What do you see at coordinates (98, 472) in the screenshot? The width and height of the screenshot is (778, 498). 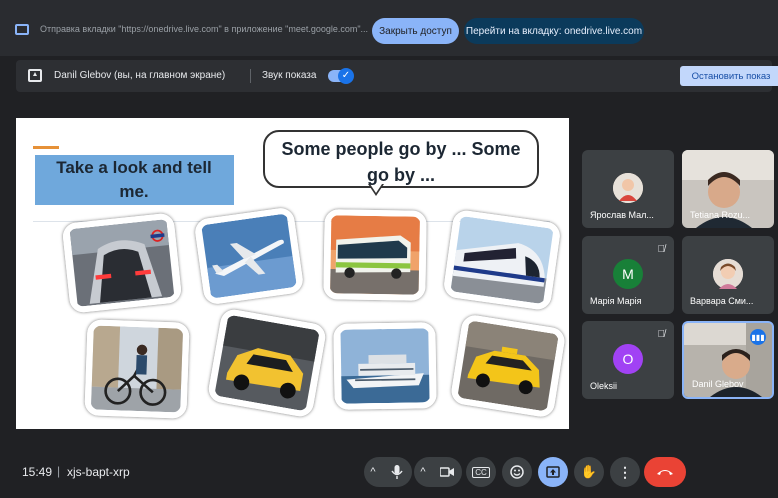 I see `meeting-code: xjs-bapt-xrp` at bounding box center [98, 472].